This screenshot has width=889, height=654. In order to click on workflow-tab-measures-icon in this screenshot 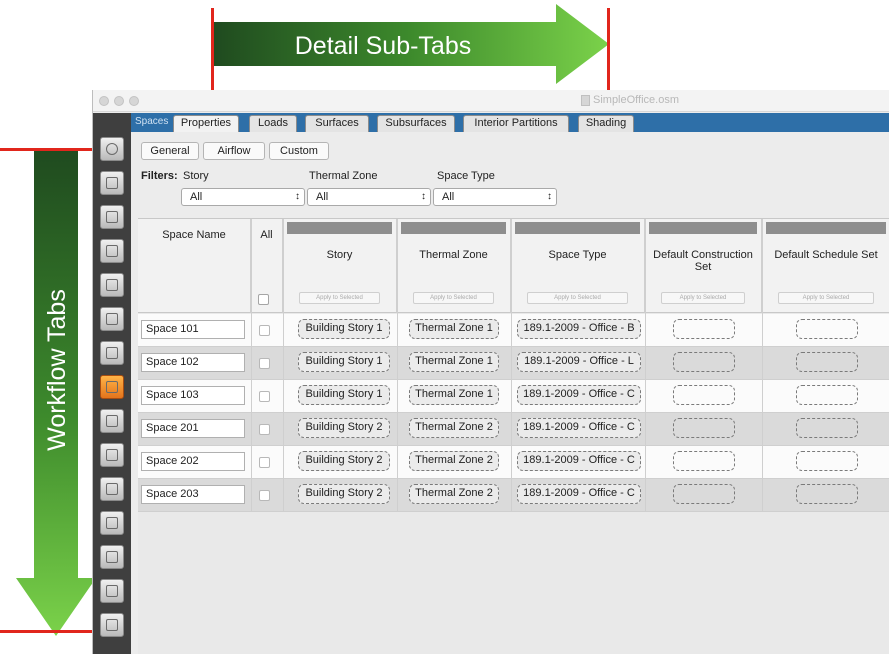, I will do `click(112, 557)`.